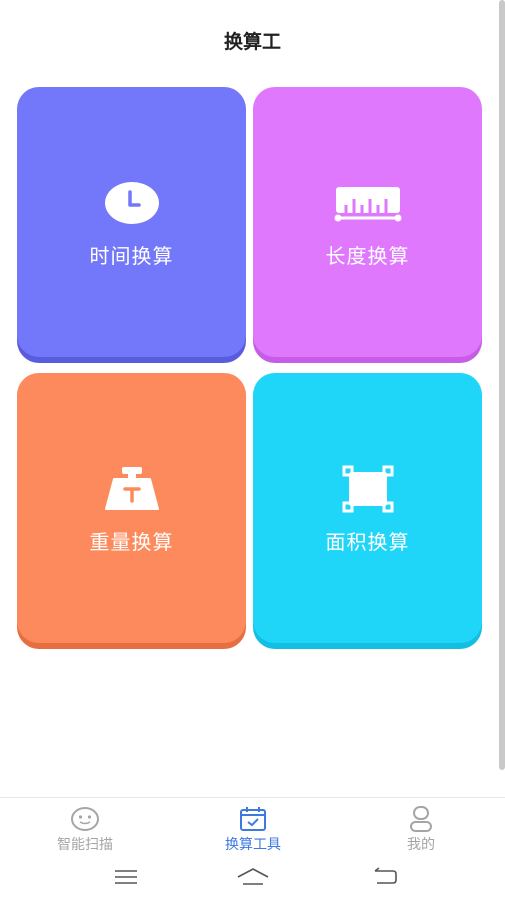 This screenshot has height=899, width=505. What do you see at coordinates (421, 845) in the screenshot?
I see `tab-label: 我的` at bounding box center [421, 845].